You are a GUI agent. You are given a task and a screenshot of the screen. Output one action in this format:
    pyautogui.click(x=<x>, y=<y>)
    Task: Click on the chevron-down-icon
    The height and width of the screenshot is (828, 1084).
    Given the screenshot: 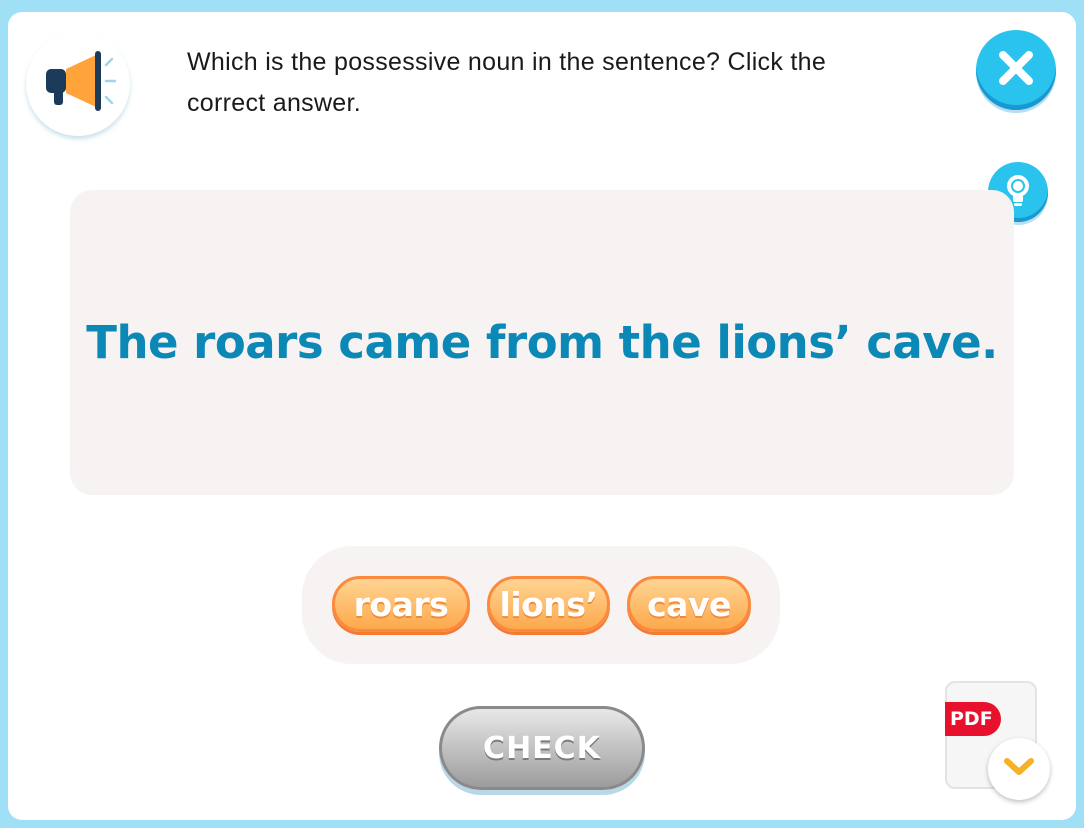 What is the action you would take?
    pyautogui.click(x=1019, y=769)
    